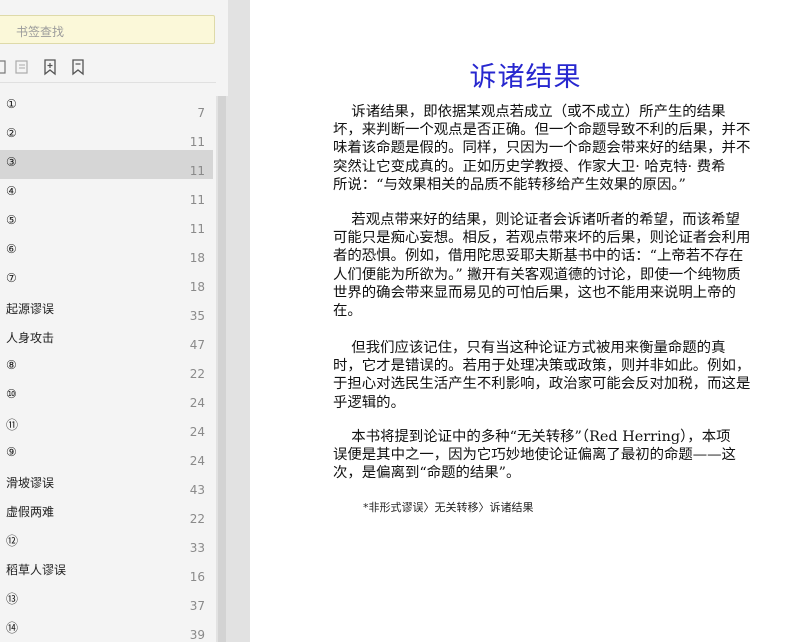 Image resolution: width=801 pixels, height=642 pixels. I want to click on bookmark-label: ⑪, so click(12, 425).